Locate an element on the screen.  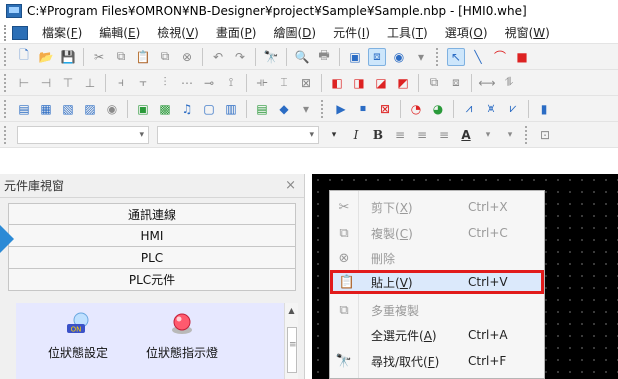
sound-icon: ♫ is located at coordinates (187, 109).